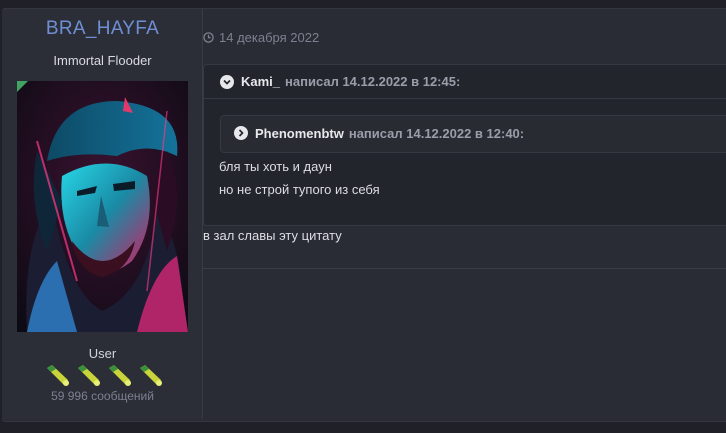  What do you see at coordinates (241, 133) in the screenshot?
I see `chevron-right-icon` at bounding box center [241, 133].